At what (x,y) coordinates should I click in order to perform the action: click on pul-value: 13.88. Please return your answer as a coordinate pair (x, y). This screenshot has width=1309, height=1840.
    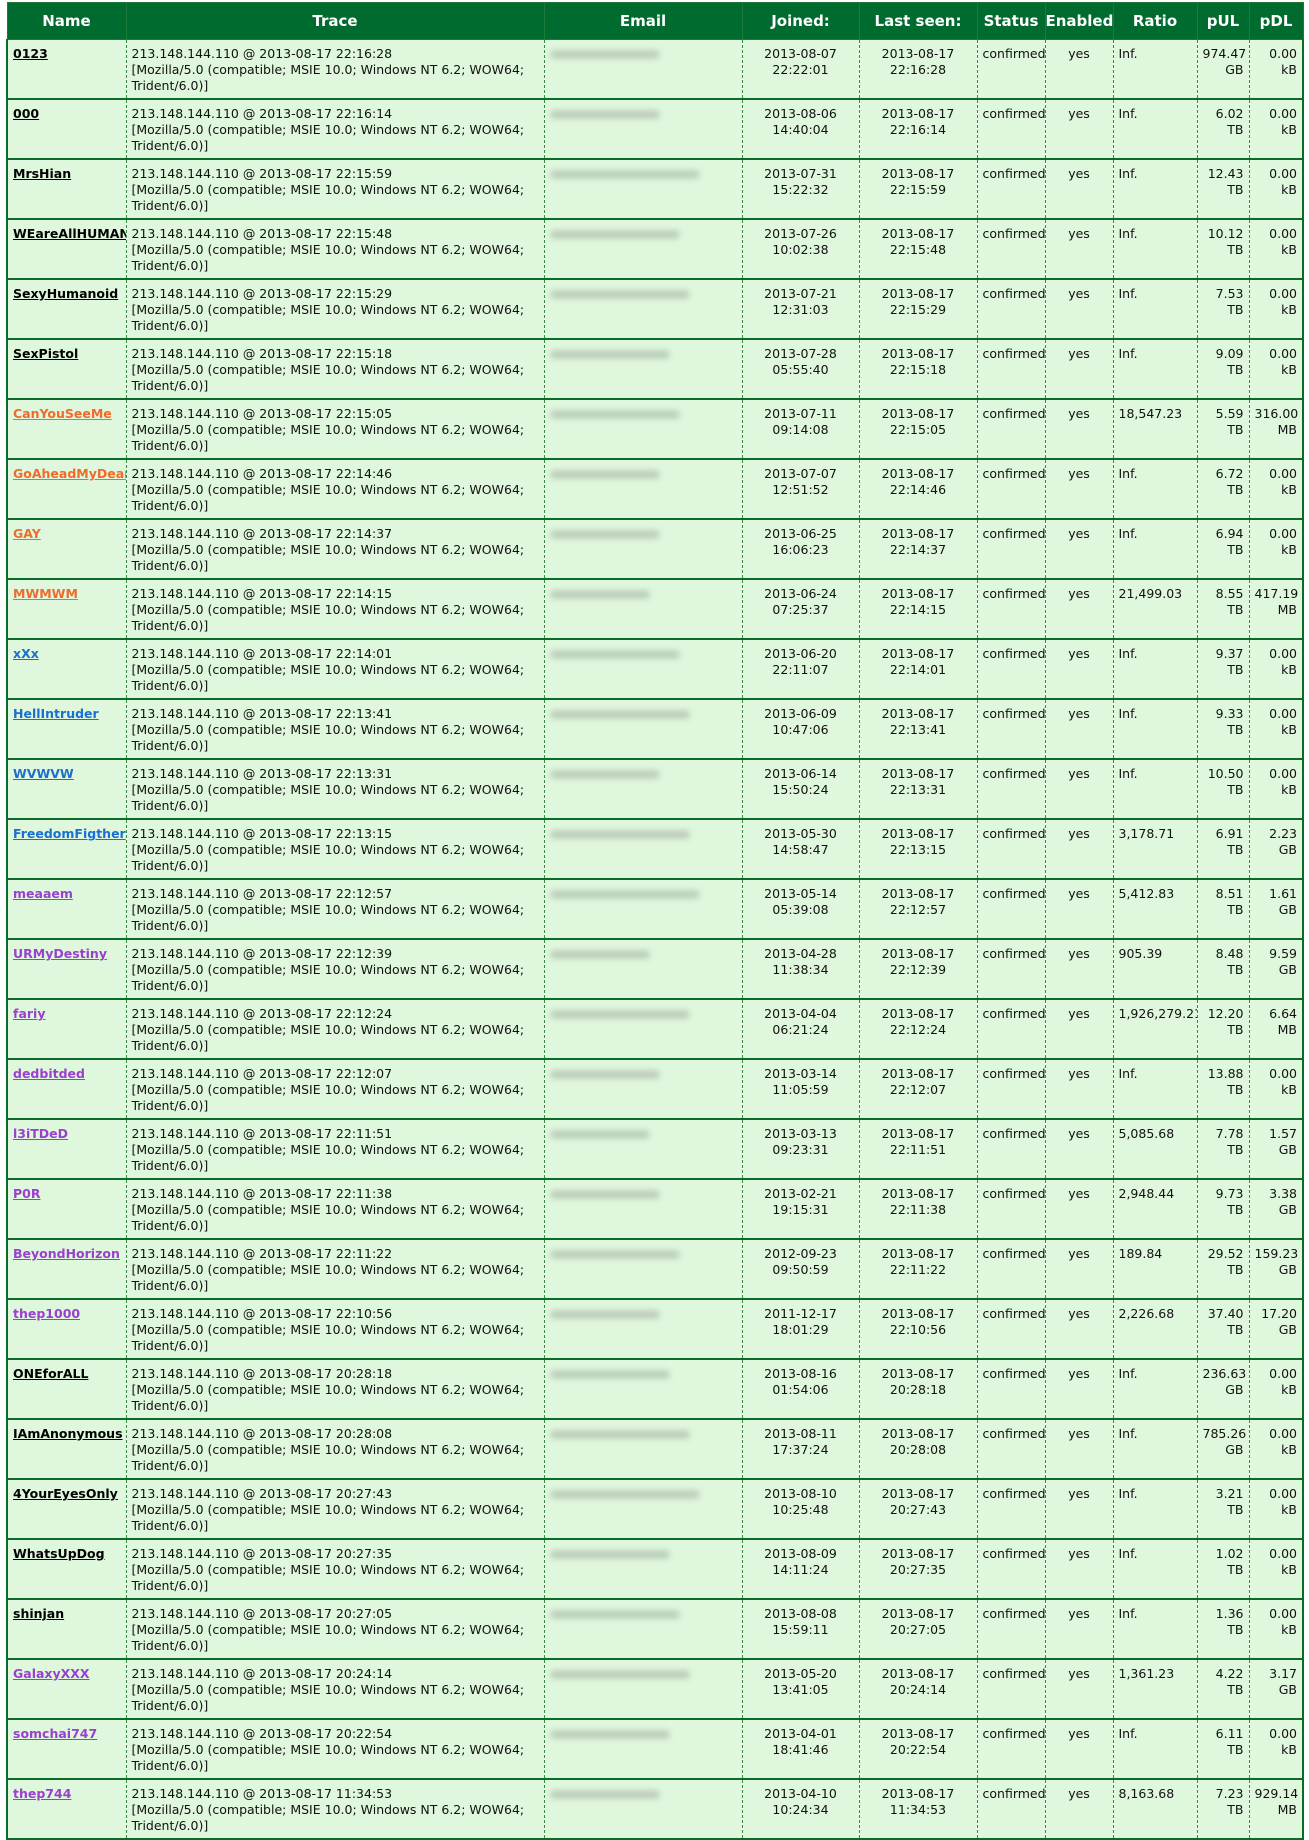
    Looking at the image, I should click on (1225, 1073).